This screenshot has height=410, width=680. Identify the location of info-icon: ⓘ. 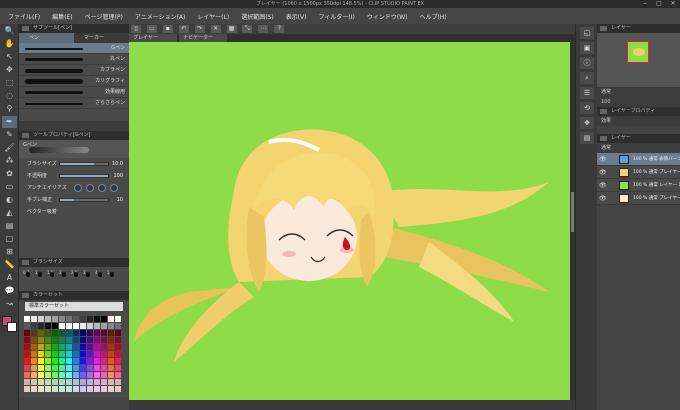
(587, 63).